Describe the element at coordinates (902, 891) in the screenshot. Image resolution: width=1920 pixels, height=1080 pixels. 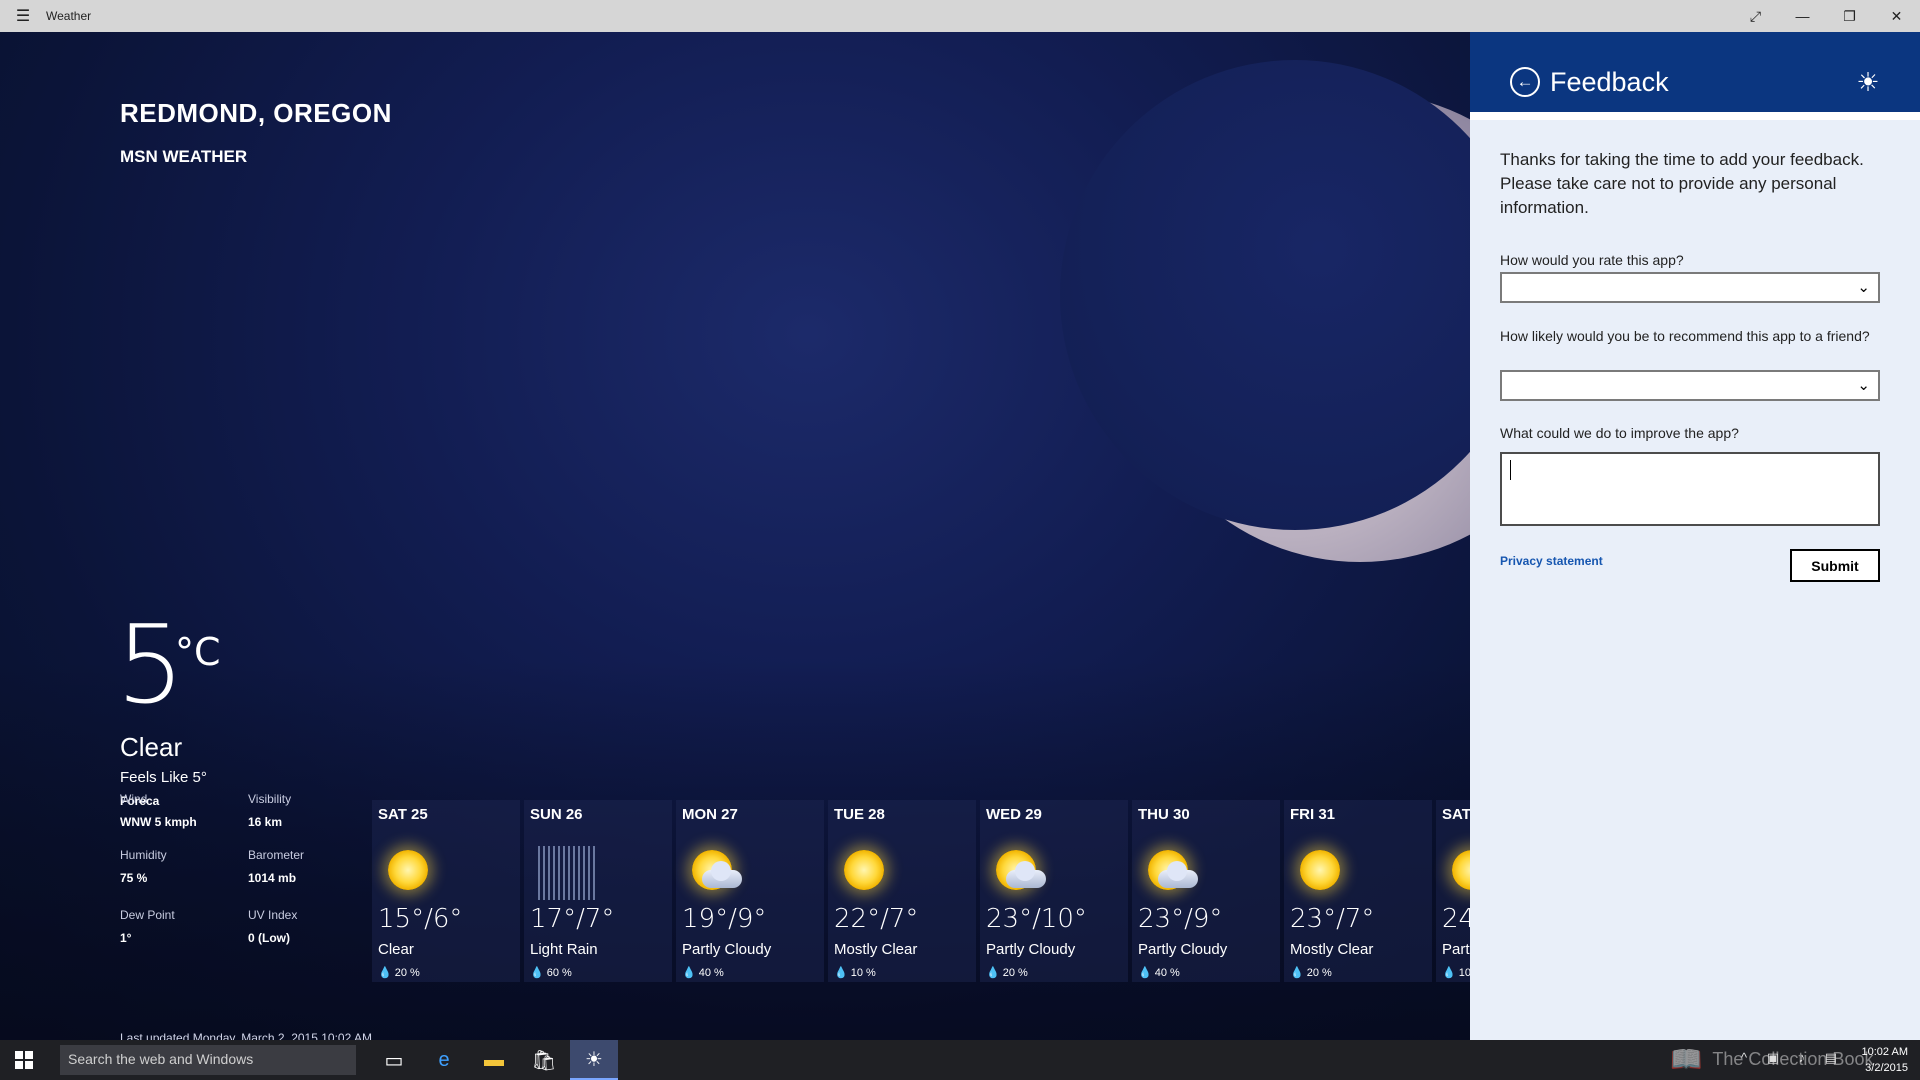
I see `forecast-day: TUE 28 22°/7° Mostly Clear 💧 10 %` at that location.